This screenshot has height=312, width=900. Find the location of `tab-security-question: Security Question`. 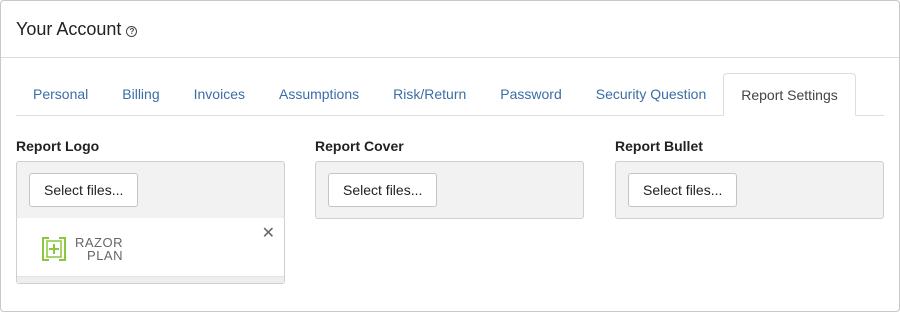

tab-security-question: Security Question is located at coordinates (651, 94).